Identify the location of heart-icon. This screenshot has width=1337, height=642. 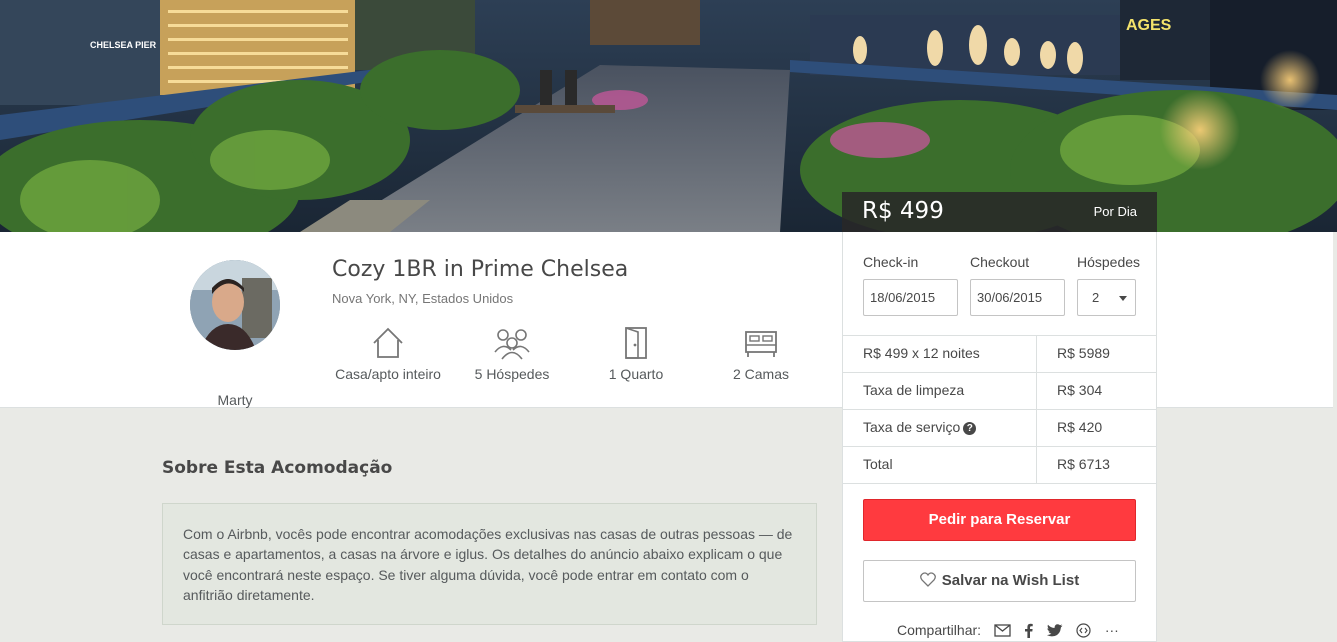
(927, 579).